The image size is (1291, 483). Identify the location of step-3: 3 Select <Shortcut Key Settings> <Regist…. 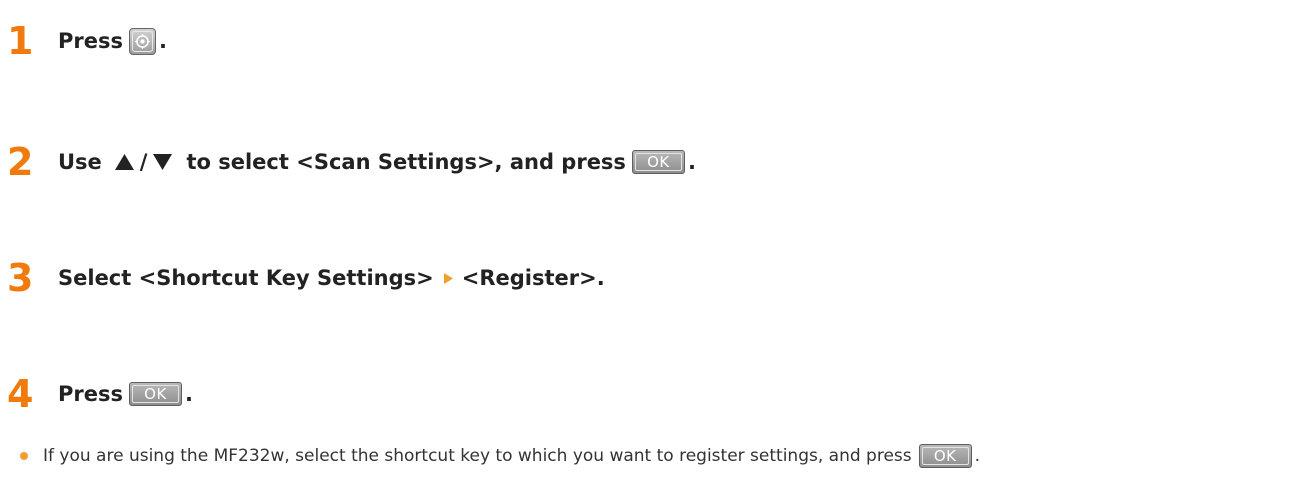
(302, 278).